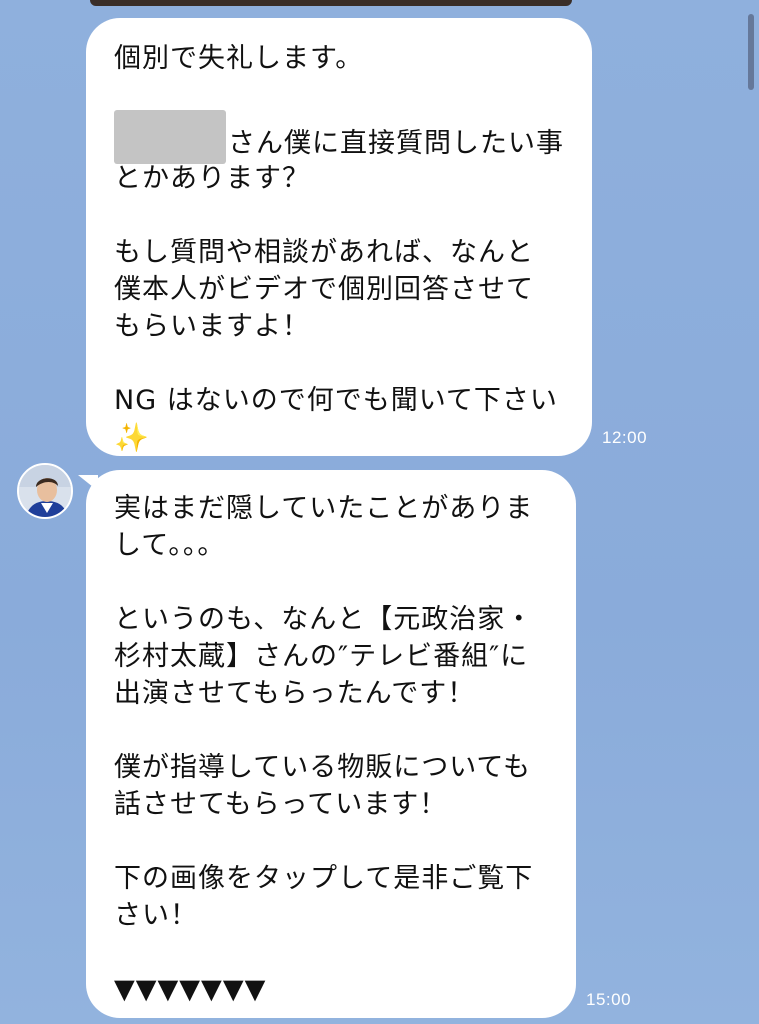  Describe the element at coordinates (323, 767) in the screenshot. I see `message-line: 僕が指導している物販についても` at that location.